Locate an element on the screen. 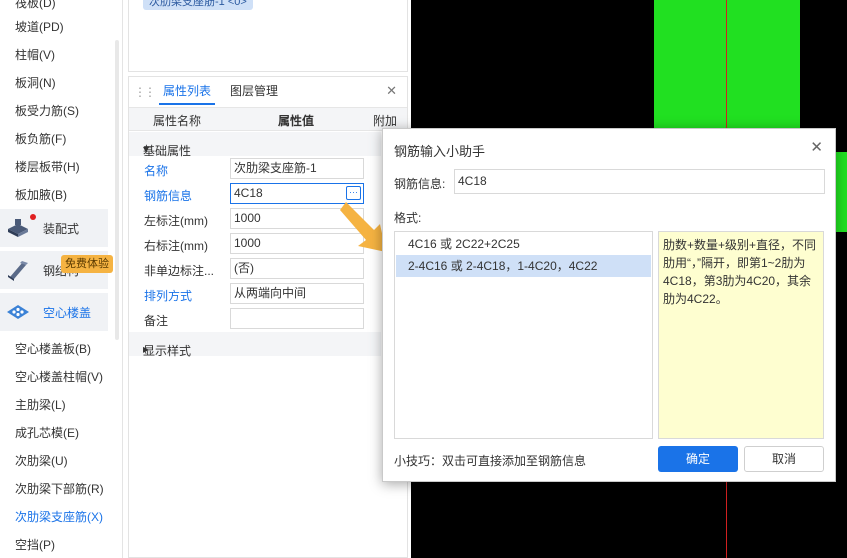  sidebar-item-raft: 筏板(D) is located at coordinates (35, 5).